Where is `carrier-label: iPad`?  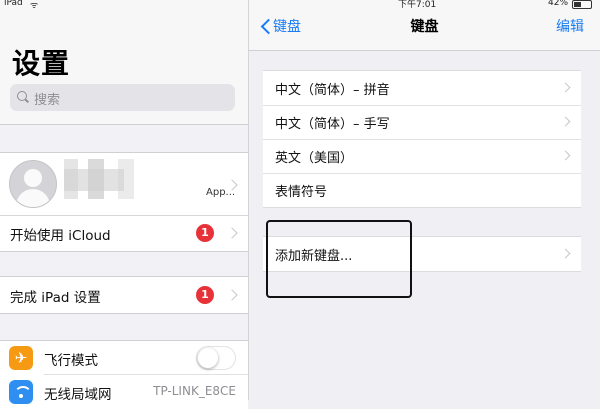 carrier-label: iPad is located at coordinates (13, 4).